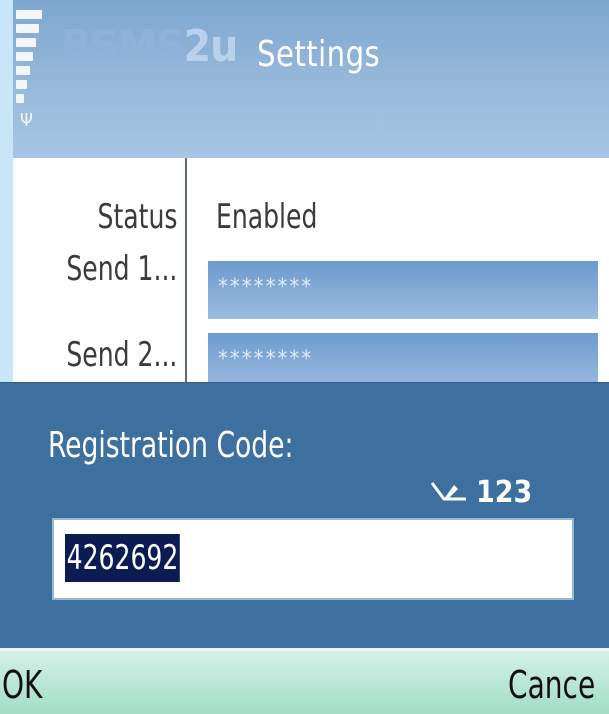 This screenshot has height=714, width=609. What do you see at coordinates (26, 120) in the screenshot?
I see `antenna-icon: Ψ` at bounding box center [26, 120].